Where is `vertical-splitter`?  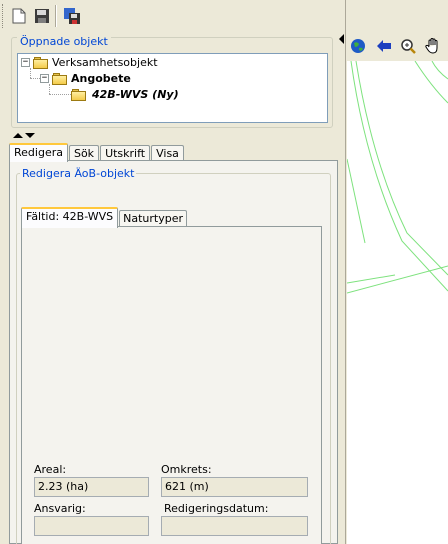 vertical-splitter is located at coordinates (342, 272).